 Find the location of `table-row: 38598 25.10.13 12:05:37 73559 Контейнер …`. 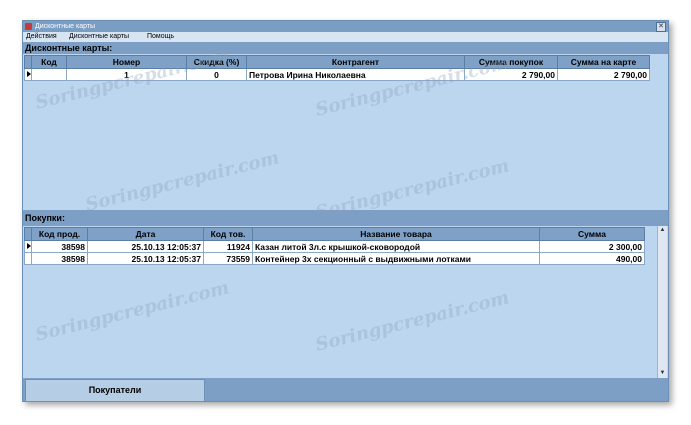

table-row: 38598 25.10.13 12:05:37 73559 Контейнер … is located at coordinates (334, 258).